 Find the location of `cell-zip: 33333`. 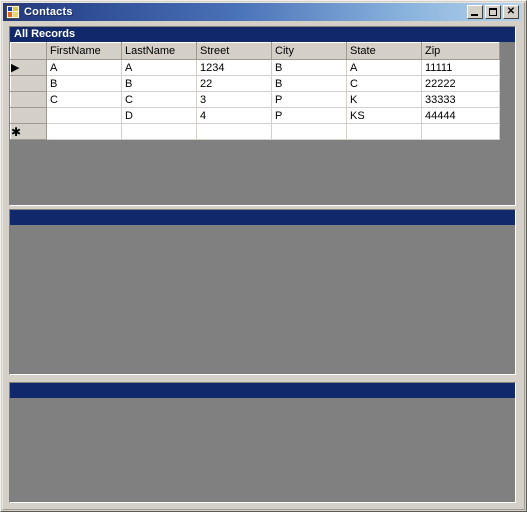

cell-zip: 33333 is located at coordinates (460, 99).